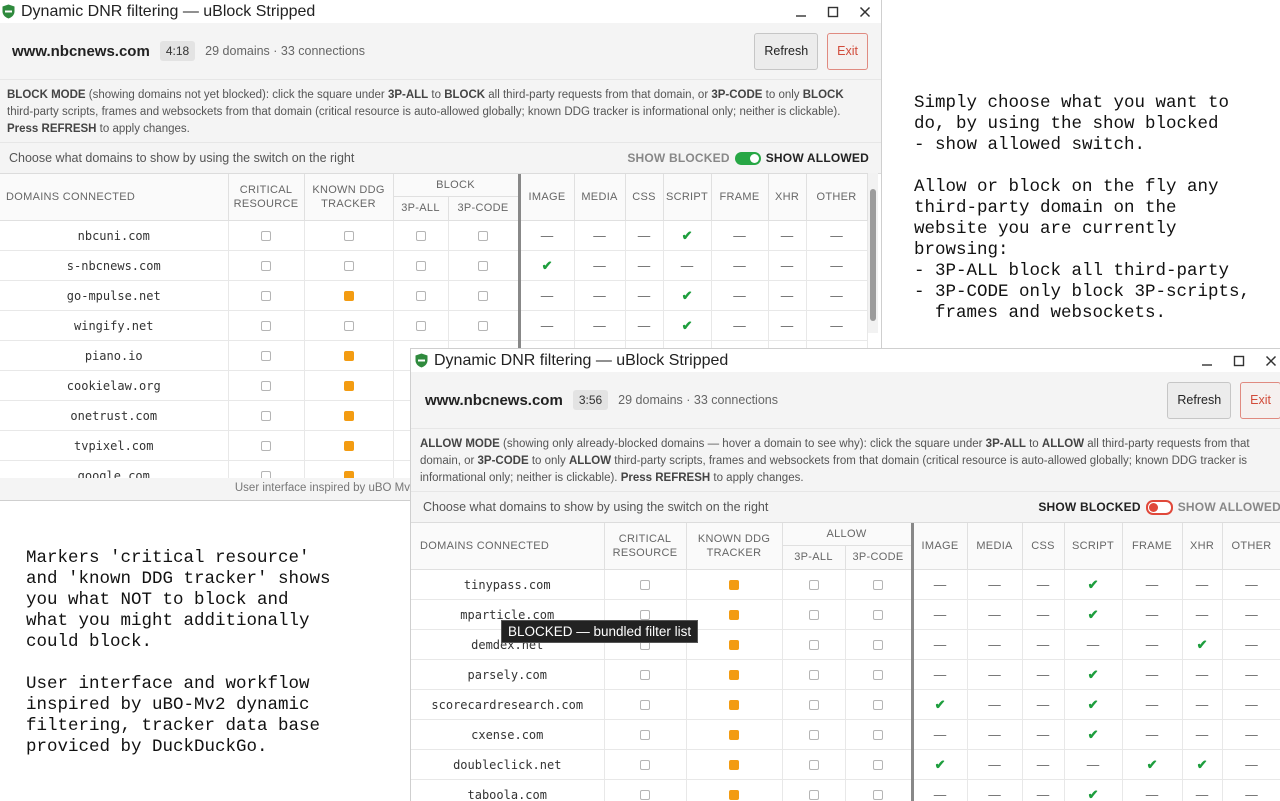  What do you see at coordinates (939, 585) in the screenshot?
I see `type-image-cell: —` at bounding box center [939, 585].